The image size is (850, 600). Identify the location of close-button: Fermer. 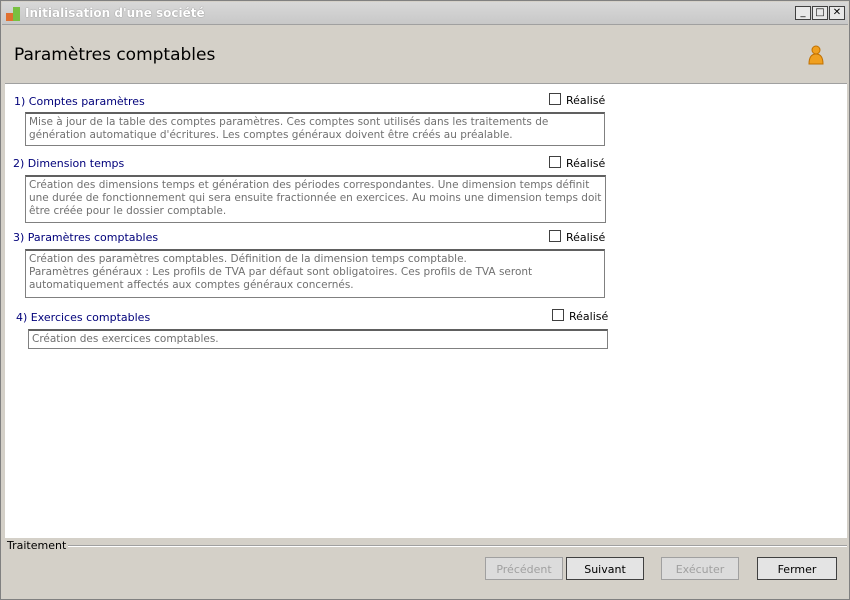
(797, 568).